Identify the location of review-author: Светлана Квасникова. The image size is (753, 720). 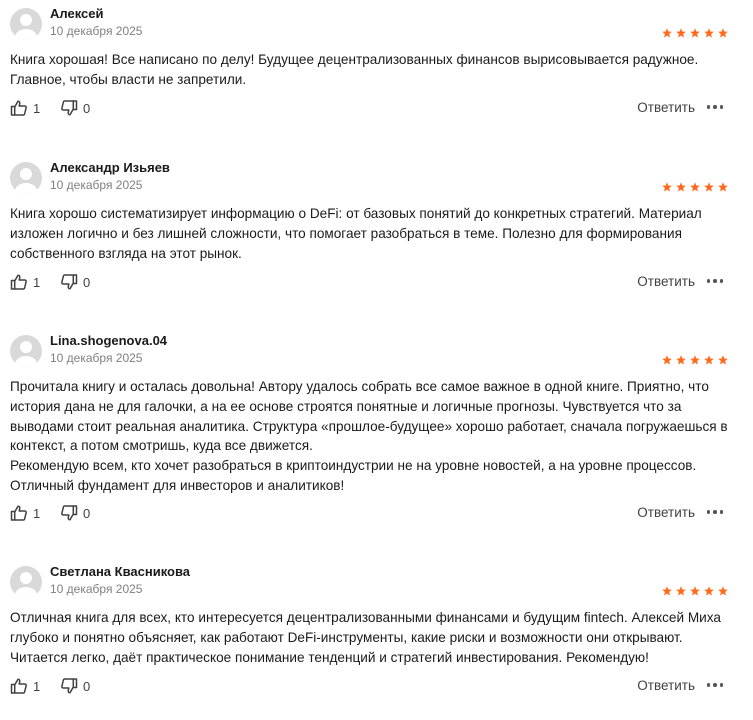
(120, 571).